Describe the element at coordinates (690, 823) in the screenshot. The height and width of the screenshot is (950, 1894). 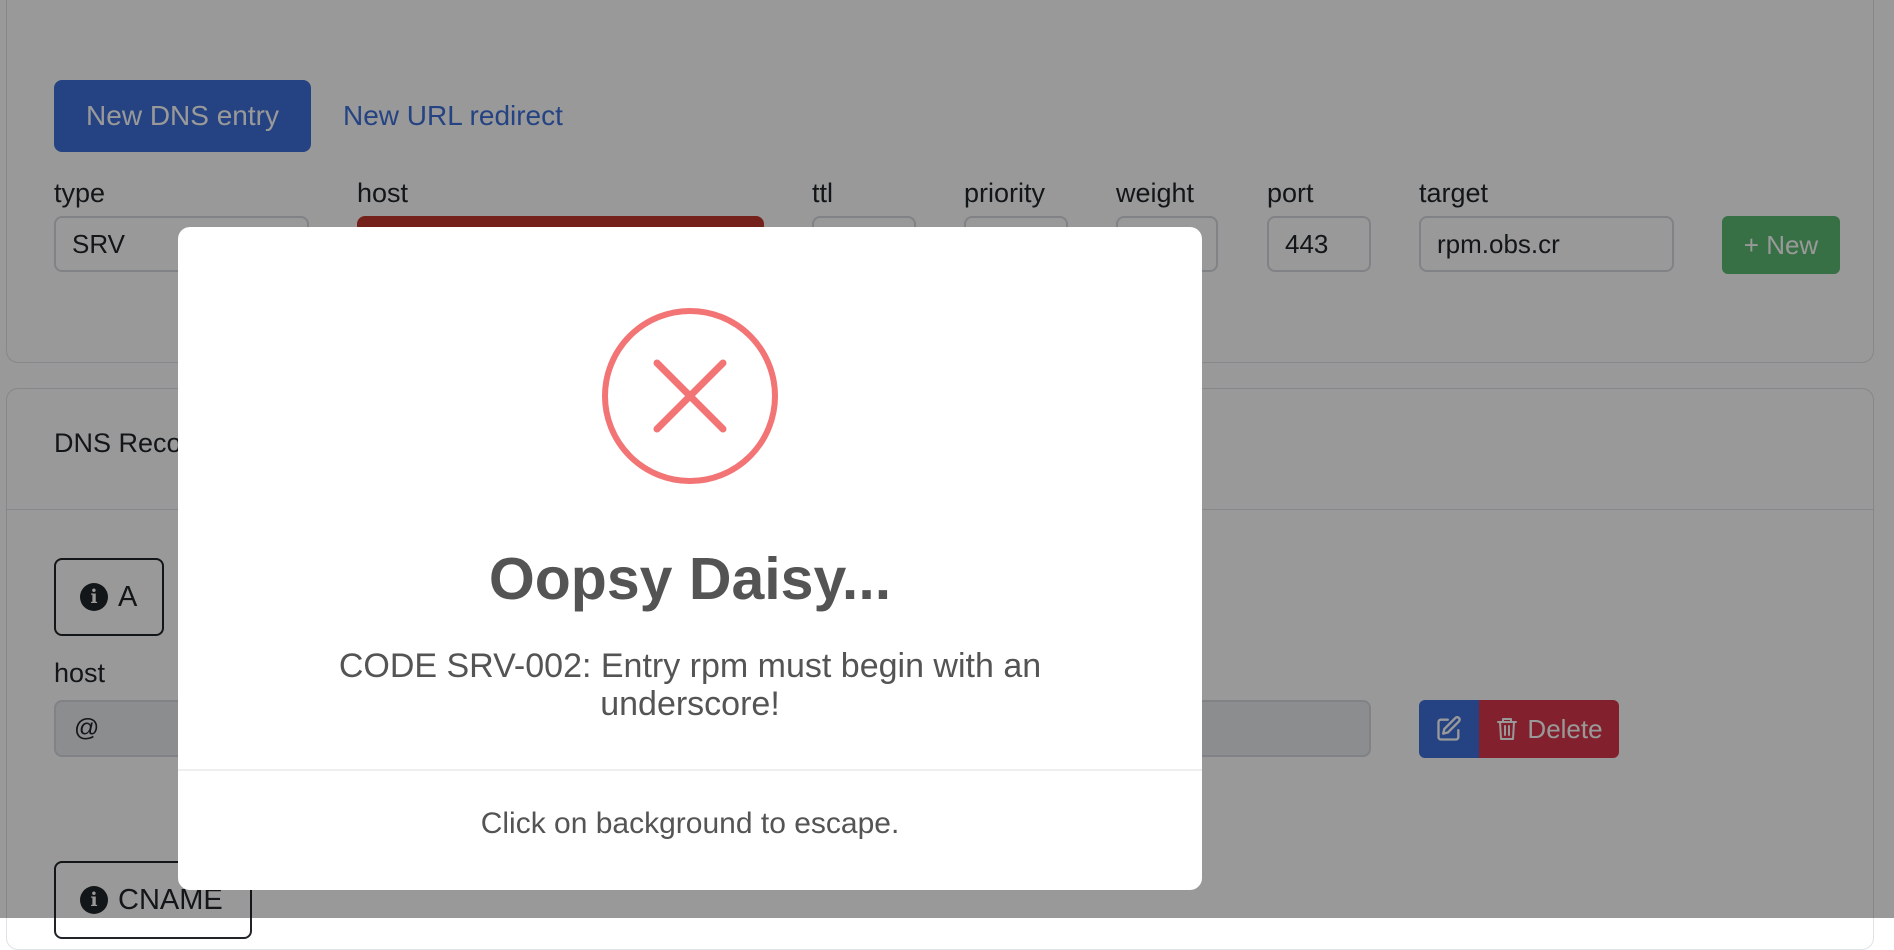
I see `modal-footer-hint: Click on background to escape.` at that location.